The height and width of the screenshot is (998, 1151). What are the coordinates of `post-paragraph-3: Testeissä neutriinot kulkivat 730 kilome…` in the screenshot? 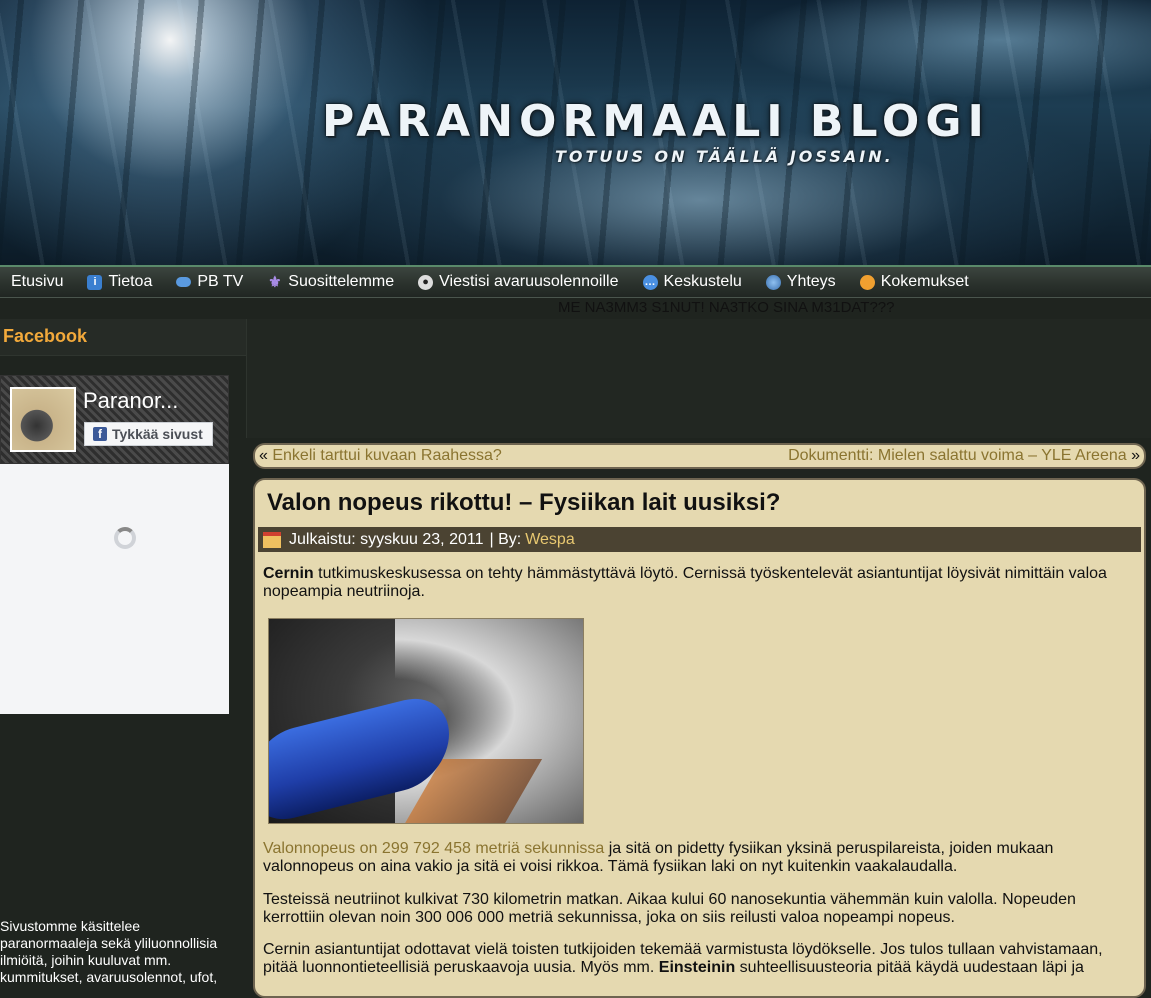 It's located at (669, 908).